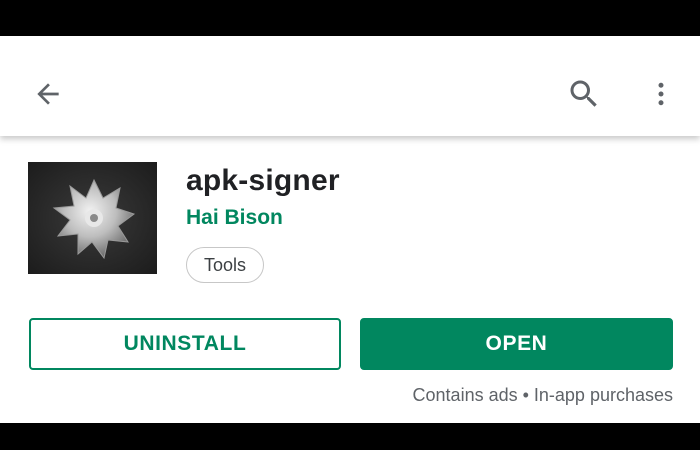 The width and height of the screenshot is (700, 450). I want to click on search-icon, so click(583, 93).